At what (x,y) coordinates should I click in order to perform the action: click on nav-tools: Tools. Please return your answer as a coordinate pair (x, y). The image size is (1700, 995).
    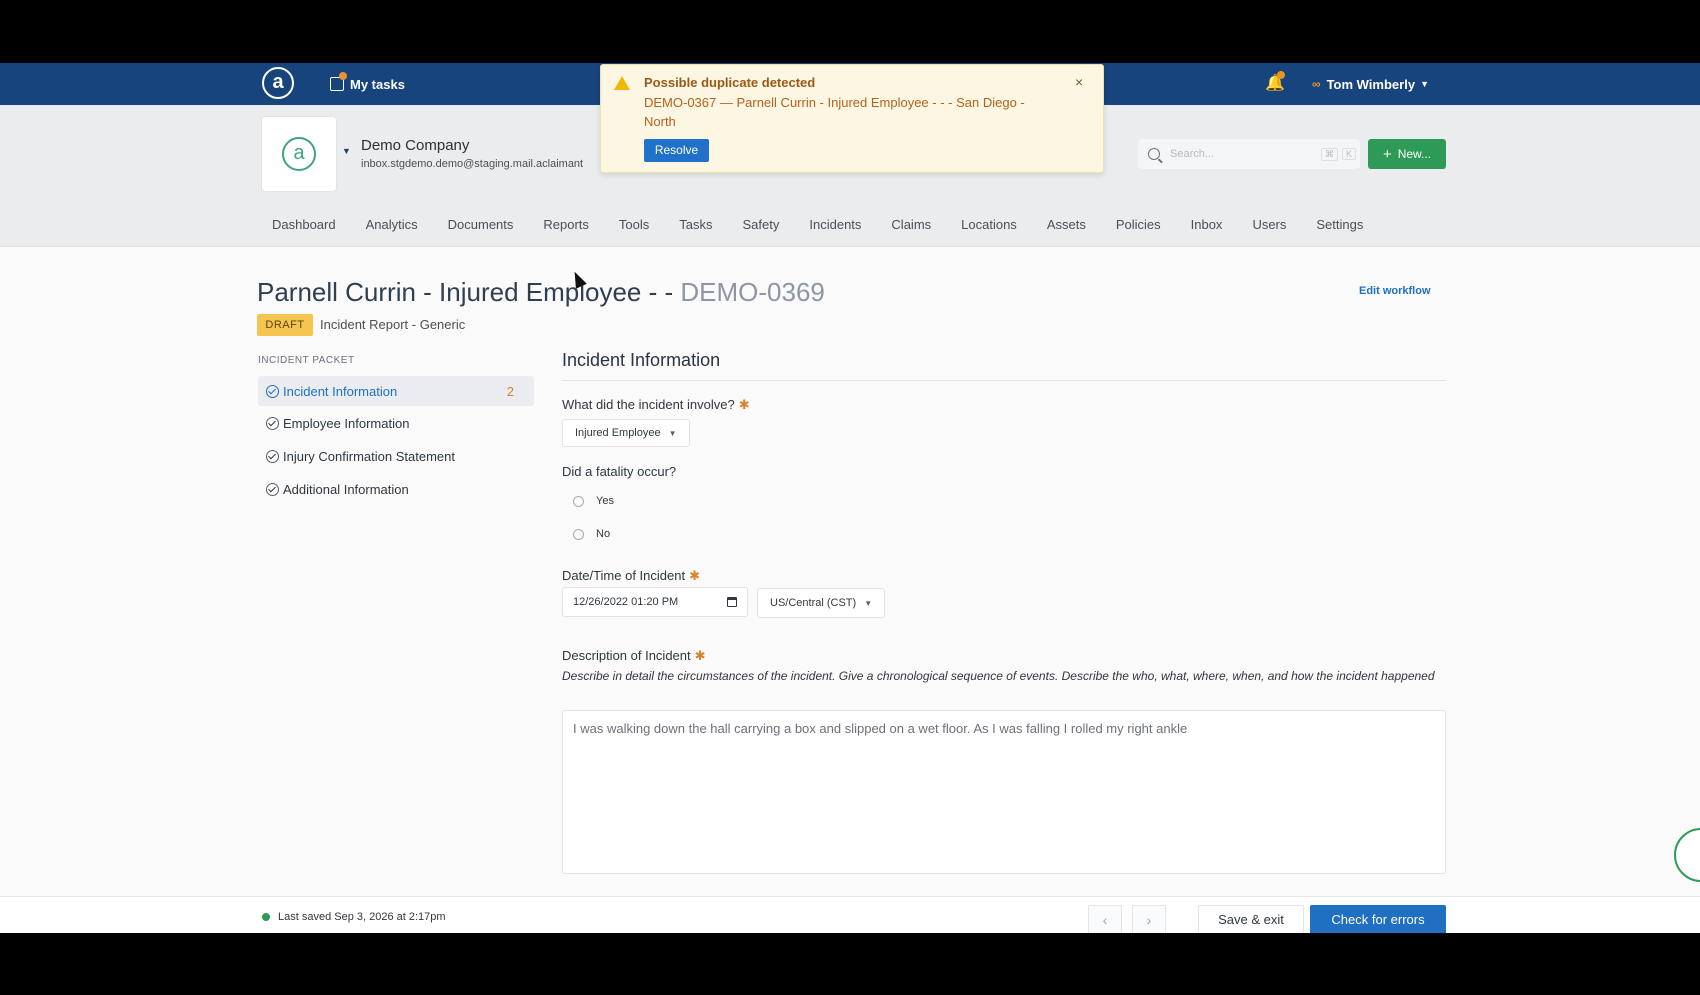
    Looking at the image, I should click on (634, 224).